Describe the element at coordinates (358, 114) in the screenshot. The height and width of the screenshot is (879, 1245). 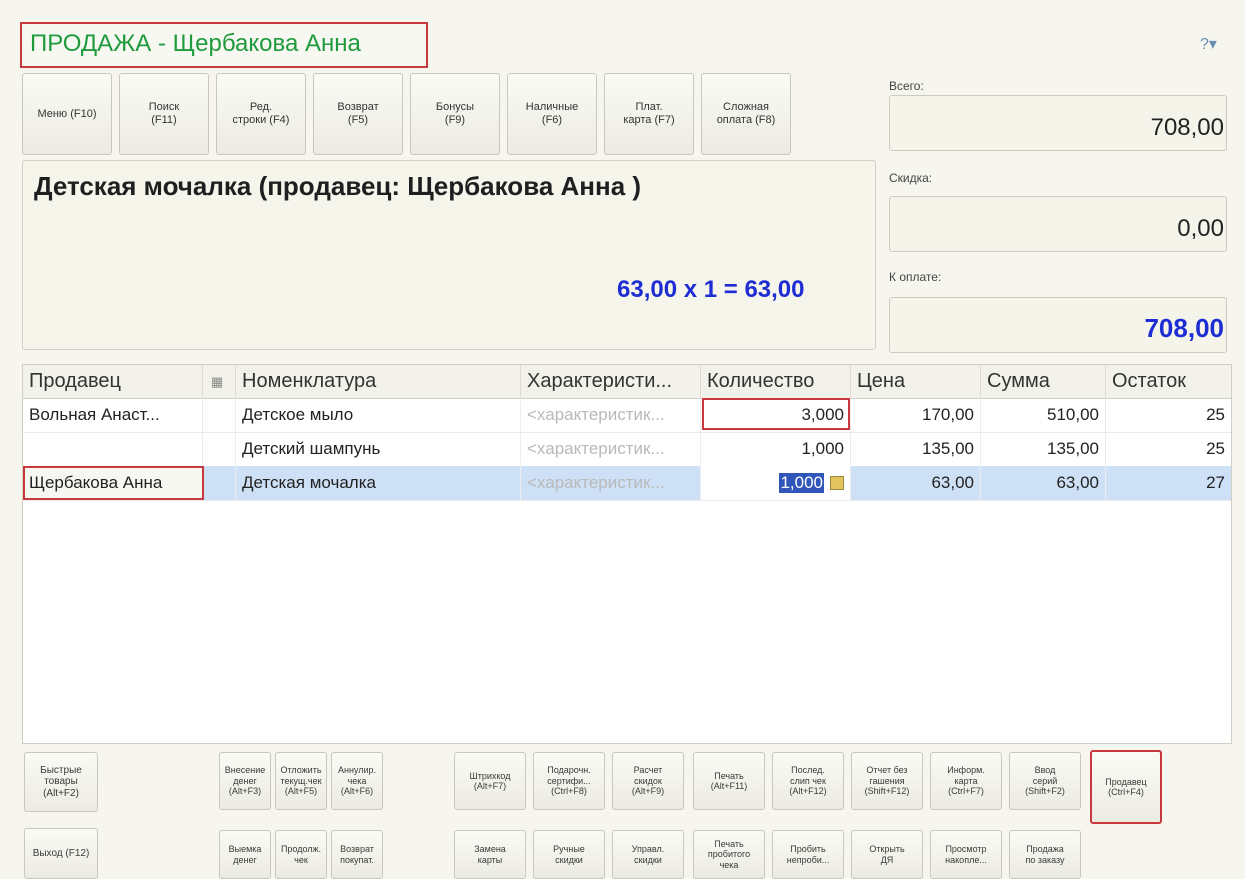
I see `return-button: Возврат (F5)` at that location.